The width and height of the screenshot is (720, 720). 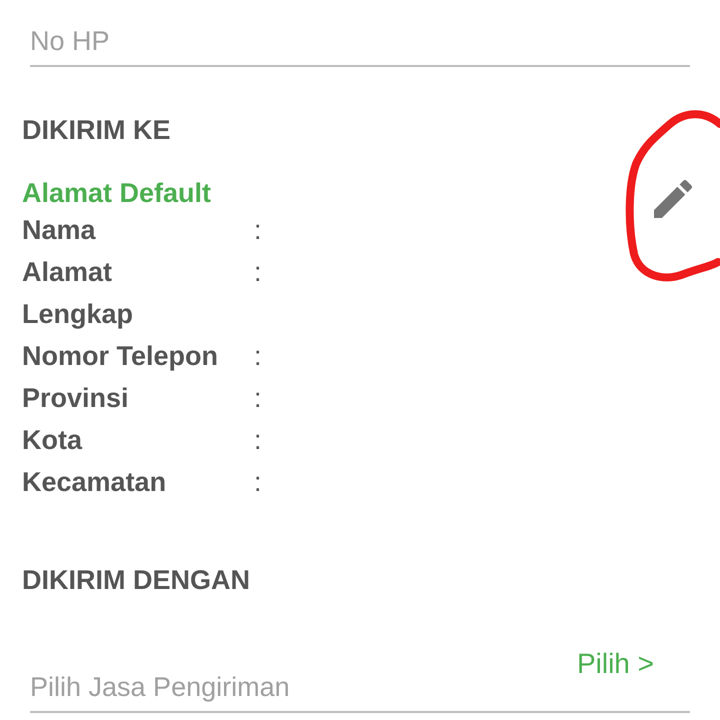 What do you see at coordinates (360, 33) in the screenshot?
I see `phone-field: No HP` at bounding box center [360, 33].